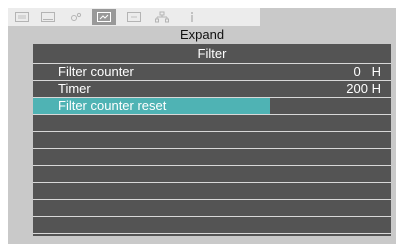 The image size is (401, 246). I want to click on tab-expand, so click(134, 17).